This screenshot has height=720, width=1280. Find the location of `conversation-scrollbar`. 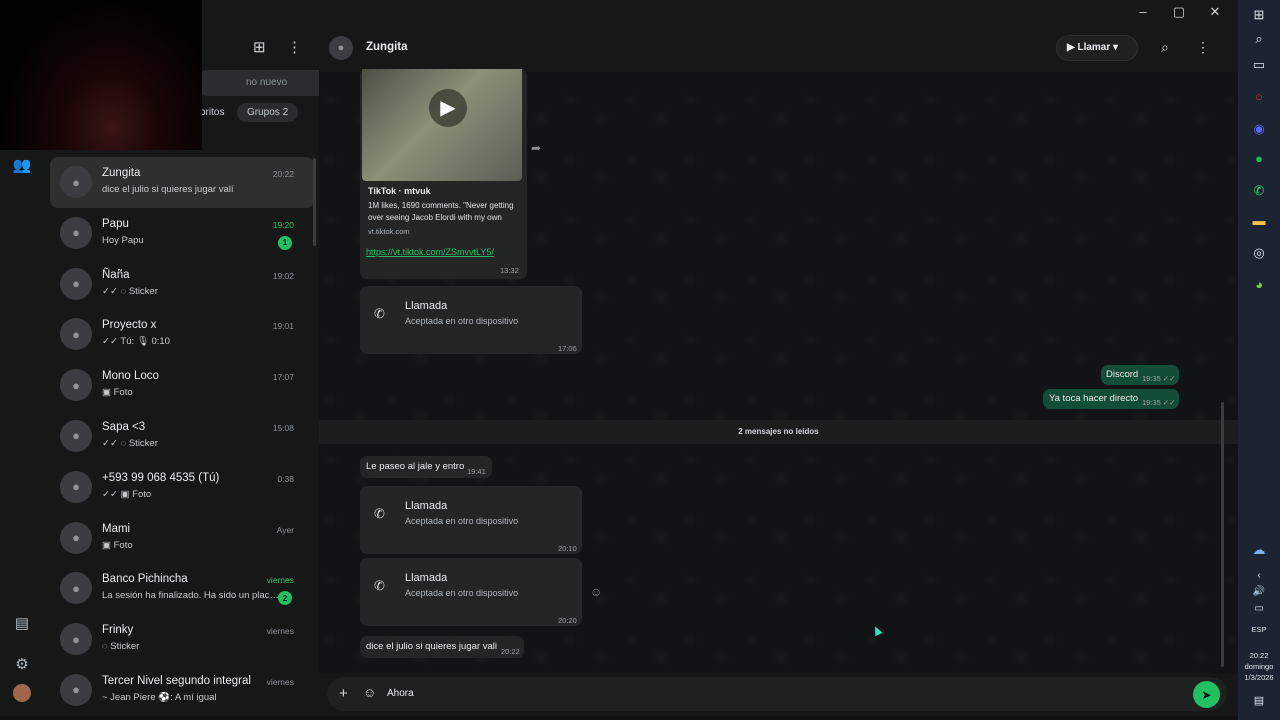

conversation-scrollbar is located at coordinates (1222, 534).